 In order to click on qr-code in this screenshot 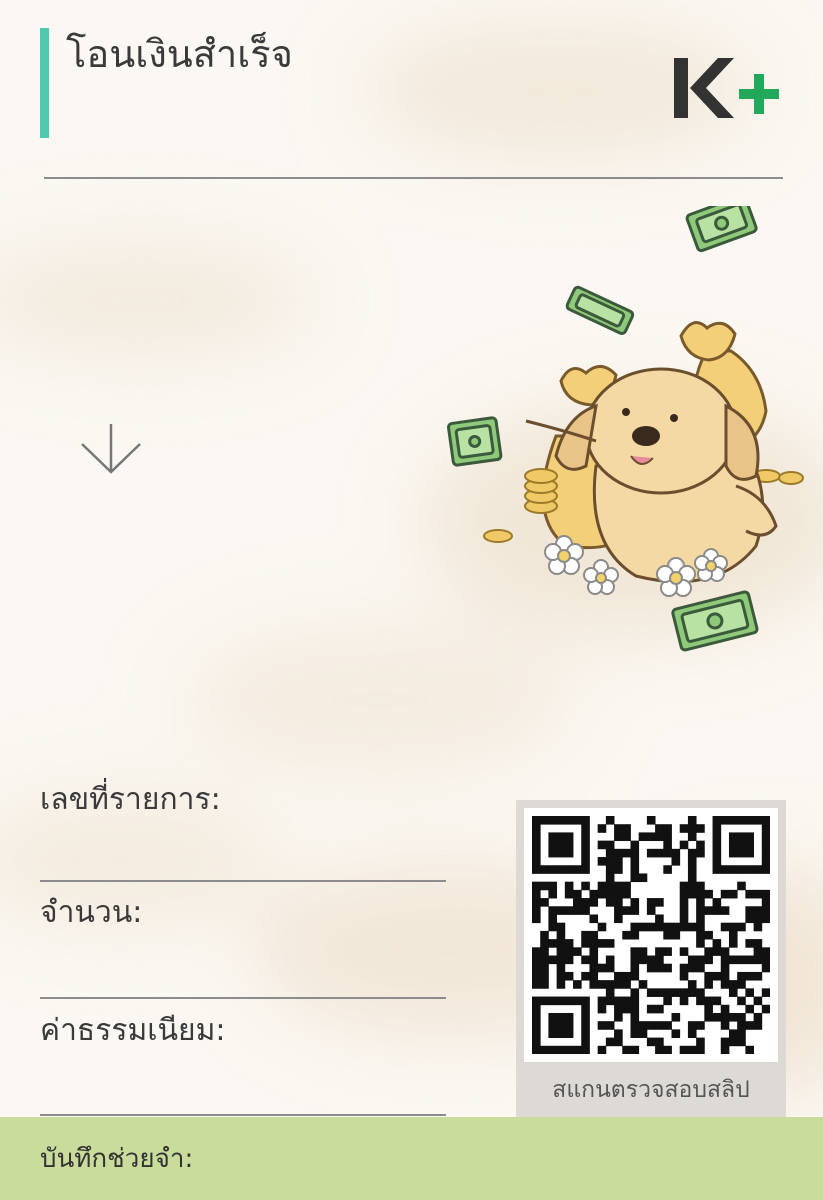, I will do `click(651, 935)`.